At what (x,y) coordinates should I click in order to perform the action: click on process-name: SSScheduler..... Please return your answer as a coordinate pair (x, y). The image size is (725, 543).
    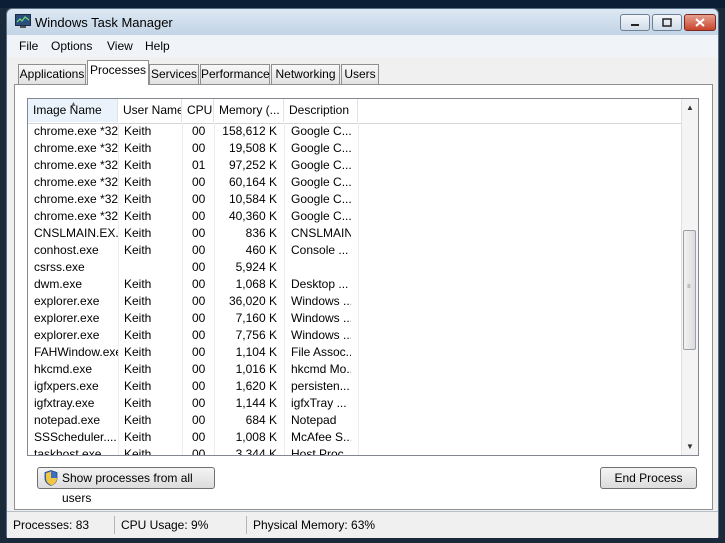
    Looking at the image, I should click on (75, 437).